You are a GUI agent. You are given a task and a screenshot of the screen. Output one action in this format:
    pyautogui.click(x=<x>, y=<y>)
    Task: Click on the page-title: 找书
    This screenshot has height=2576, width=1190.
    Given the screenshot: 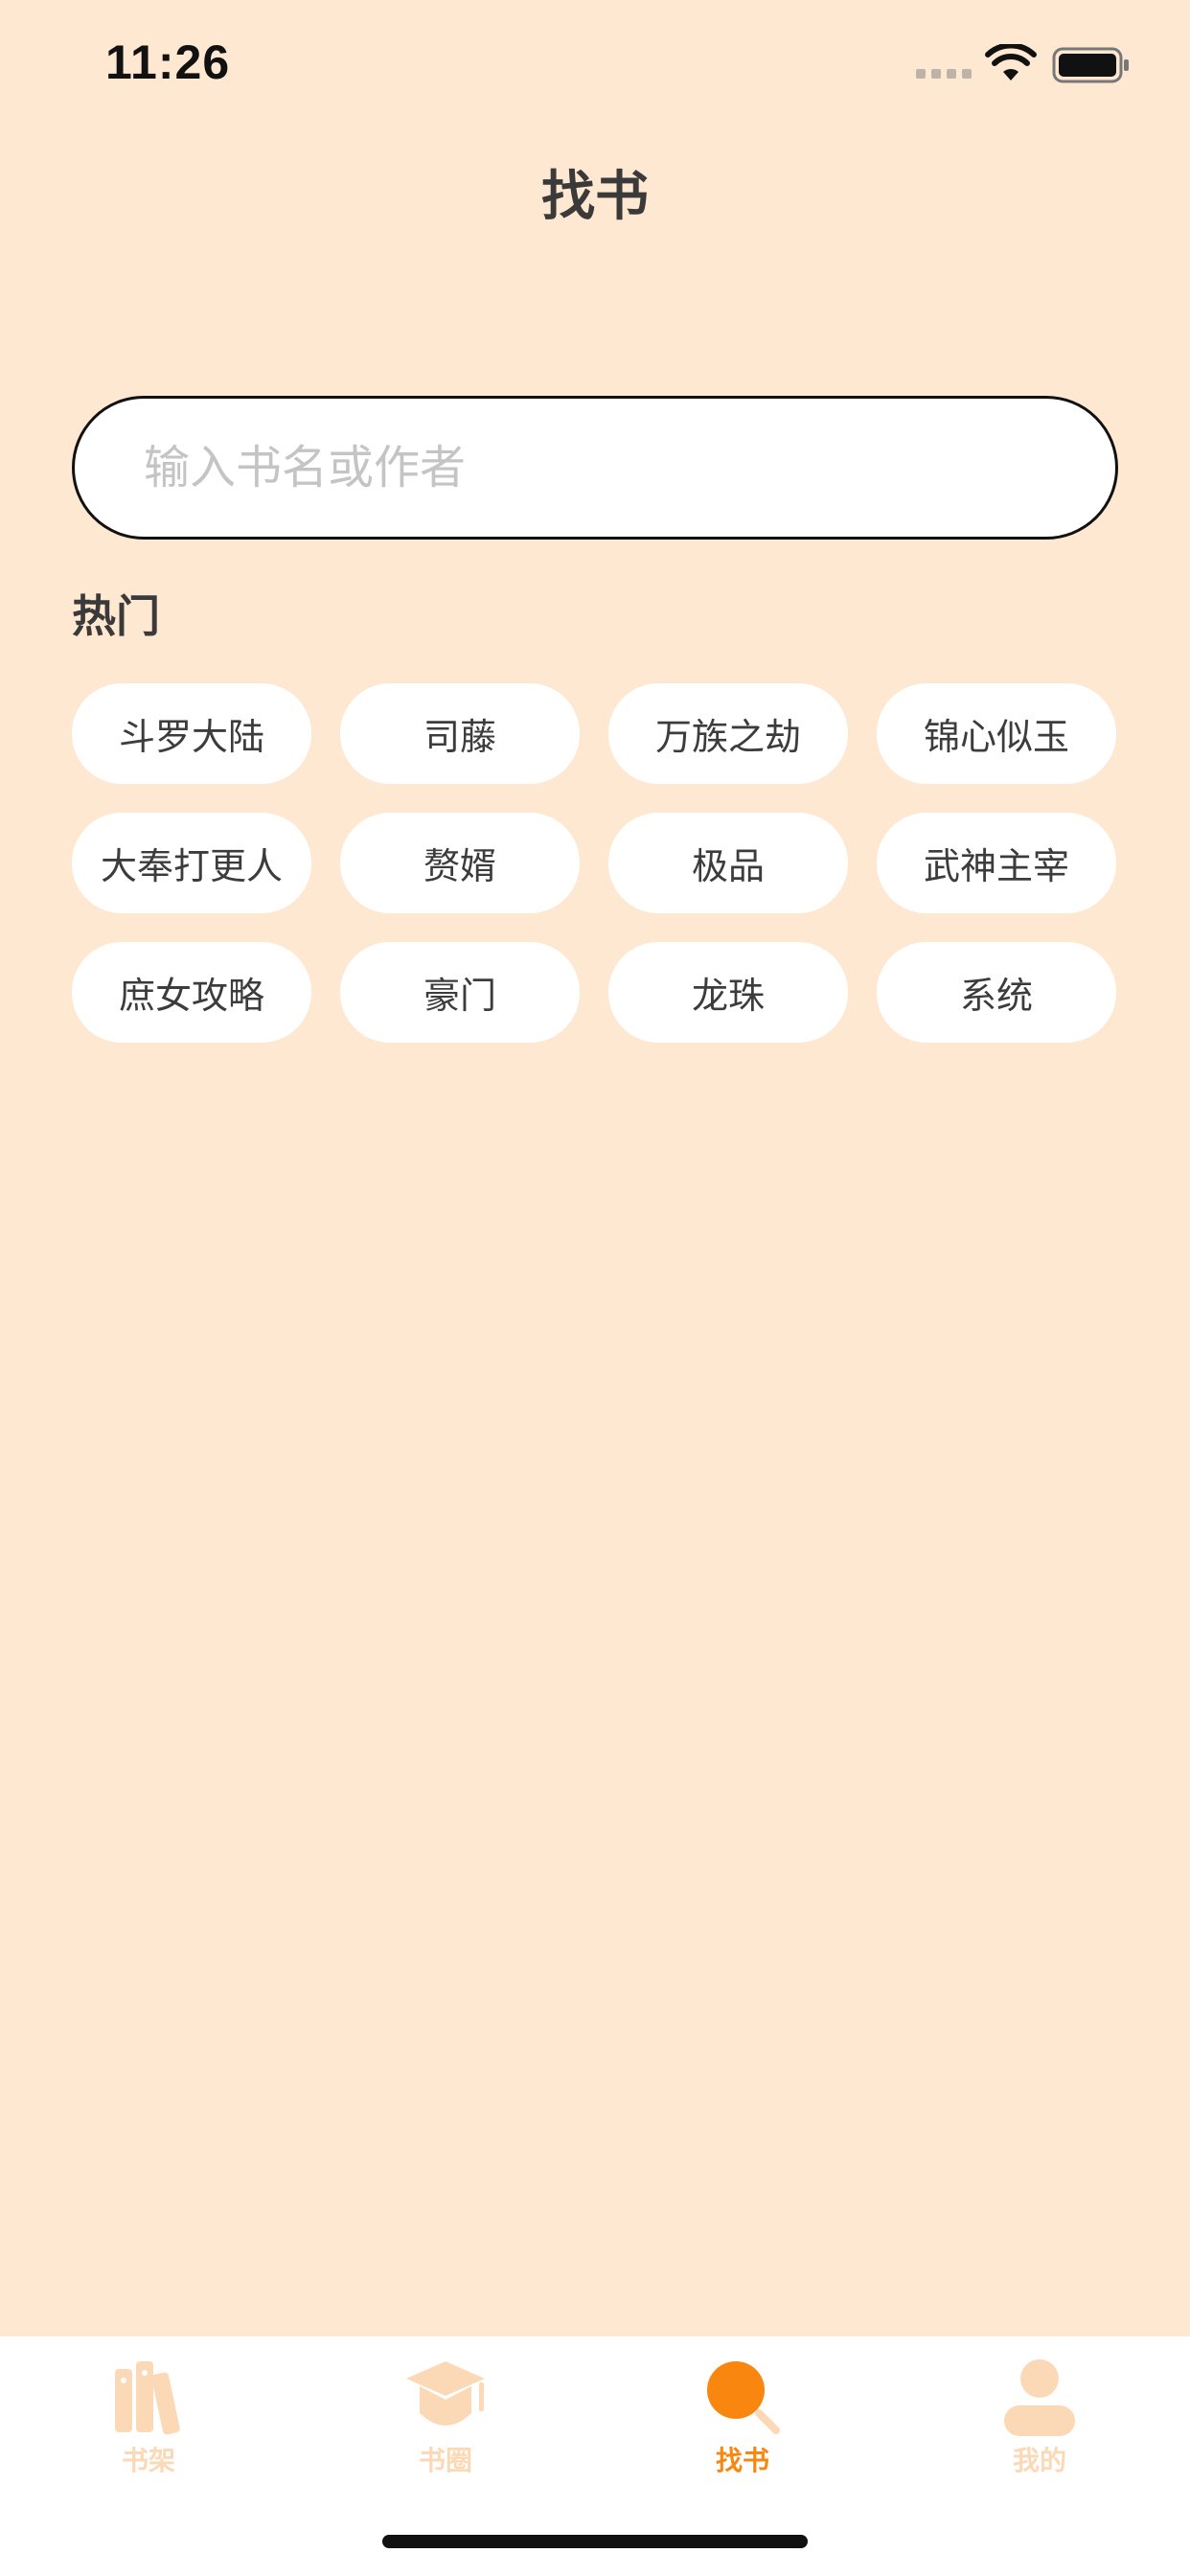 What is the action you would take?
    pyautogui.click(x=595, y=197)
    